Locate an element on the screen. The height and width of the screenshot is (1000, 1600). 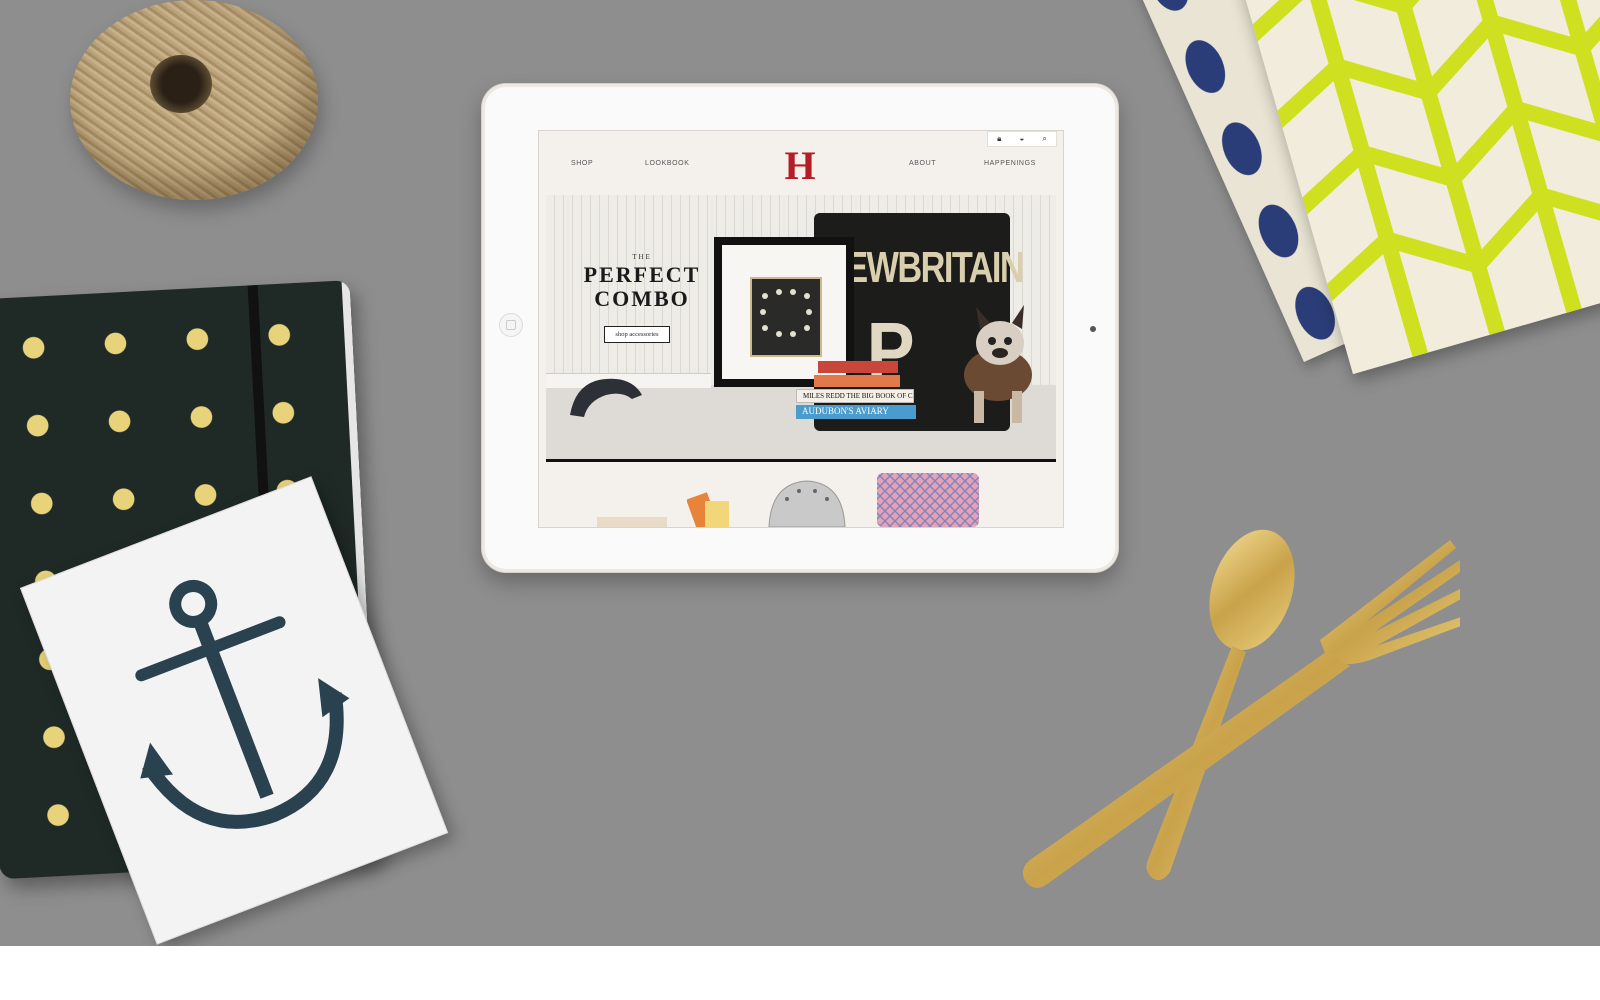
search-icon: ⌕ is located at coordinates (1044, 139).